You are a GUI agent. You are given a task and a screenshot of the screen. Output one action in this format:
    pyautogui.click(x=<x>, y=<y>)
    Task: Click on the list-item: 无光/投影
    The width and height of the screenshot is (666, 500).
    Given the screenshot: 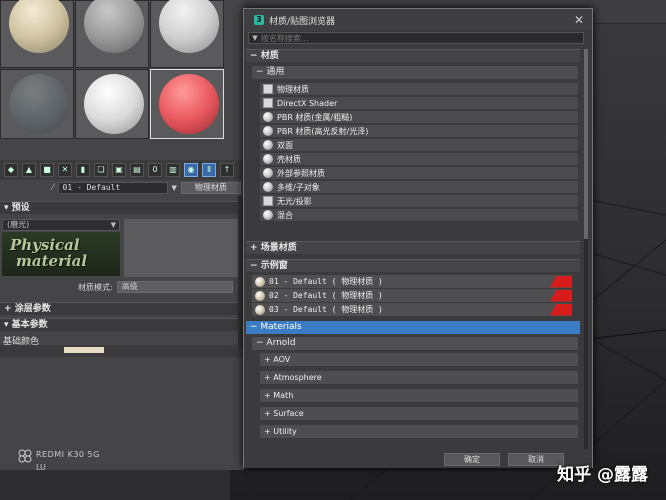 What is the action you would take?
    pyautogui.click(x=419, y=201)
    